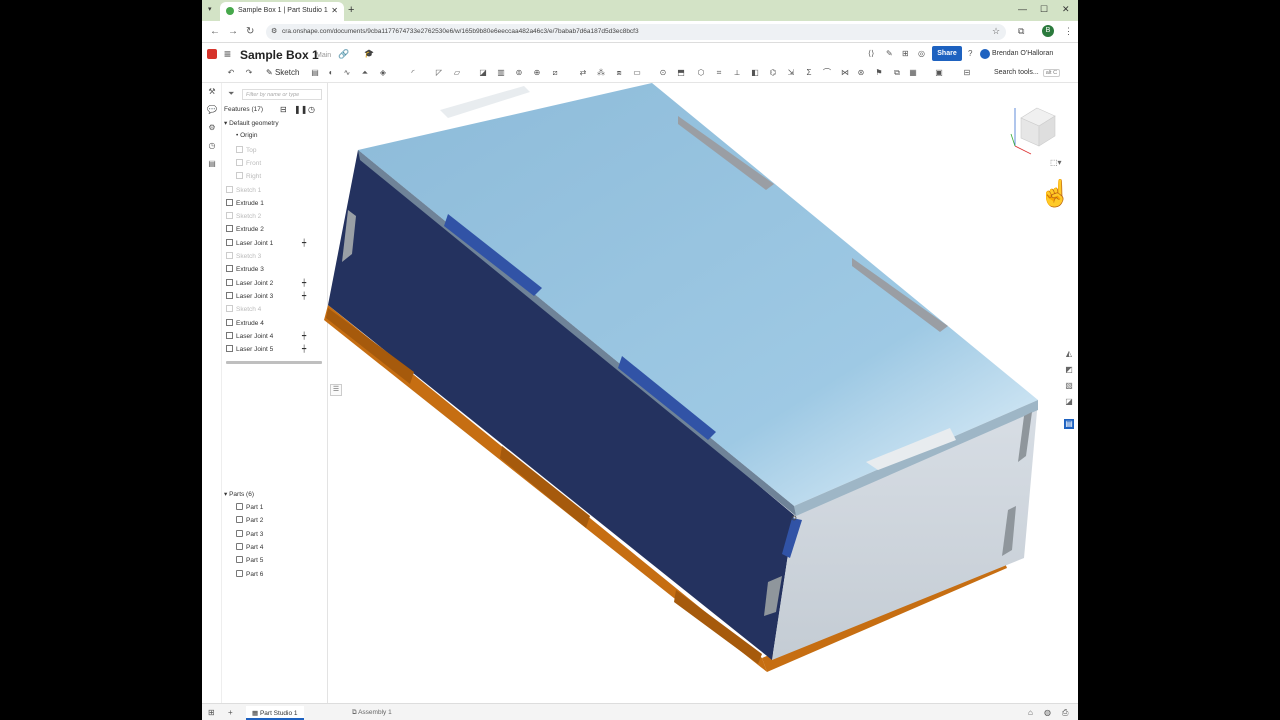 The width and height of the screenshot is (1280, 720). Describe the element at coordinates (1066, 9) in the screenshot. I see `close-window-icon: ✕` at that location.